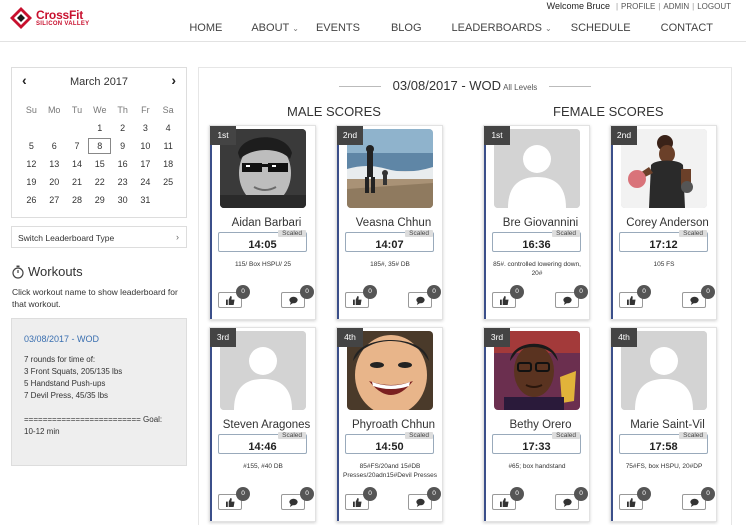 This screenshot has width=746, height=525. I want to click on rank-badge: 1st, so click(223, 135).